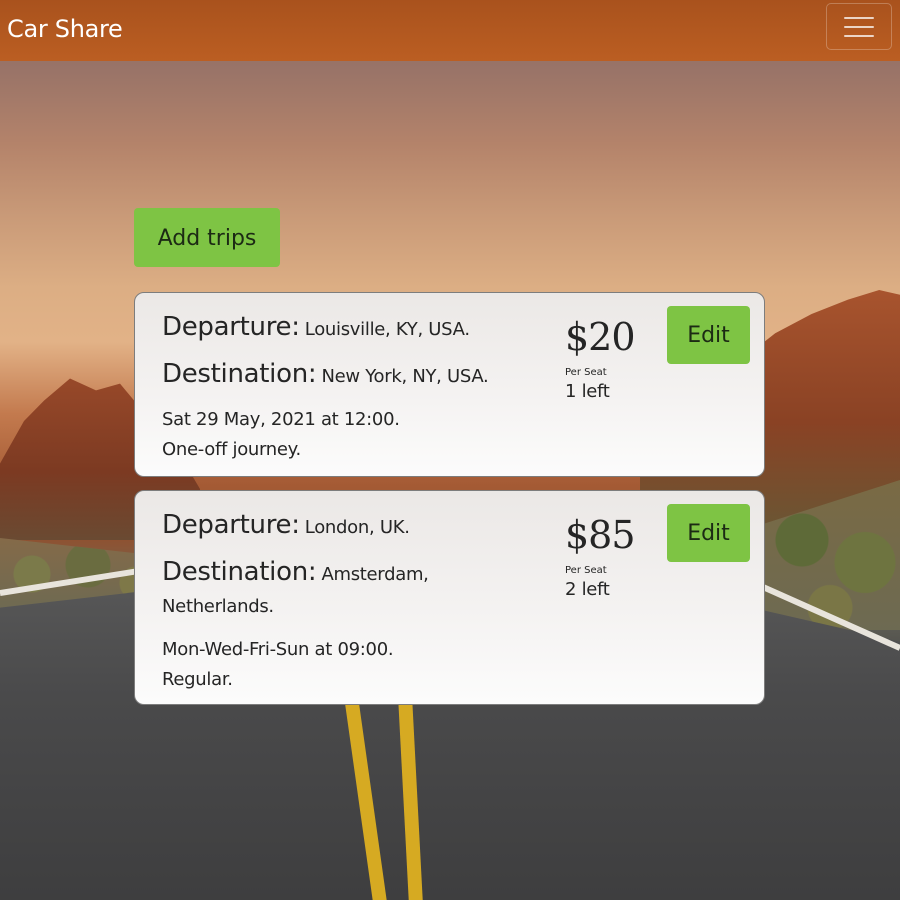 The width and height of the screenshot is (900, 900). I want to click on hamburger-menu-button, so click(859, 26).